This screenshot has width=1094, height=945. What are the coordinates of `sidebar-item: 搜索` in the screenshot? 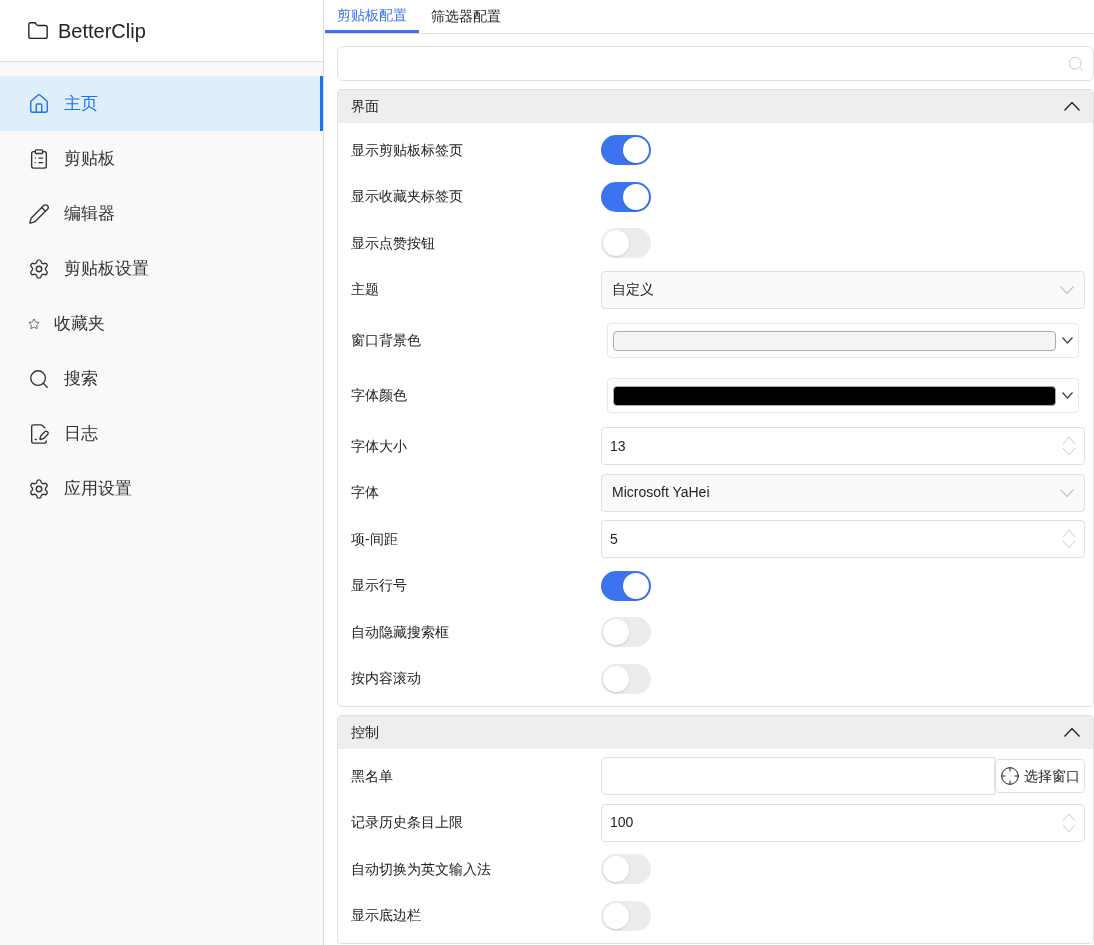 It's located at (161, 378).